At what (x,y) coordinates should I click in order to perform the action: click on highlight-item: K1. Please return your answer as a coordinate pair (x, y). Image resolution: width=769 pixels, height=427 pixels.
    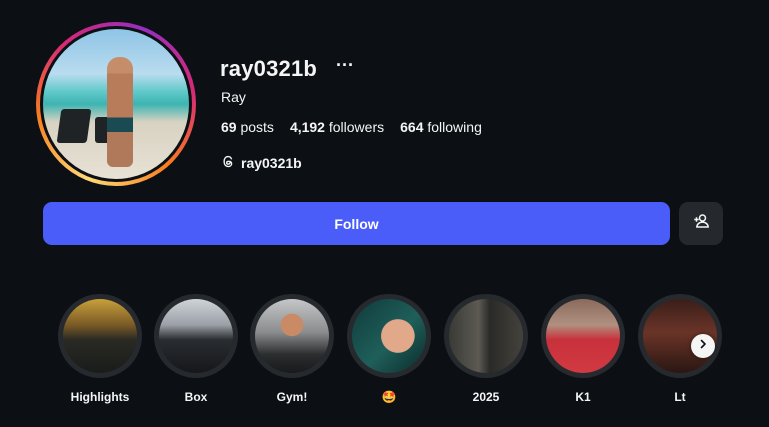
    Looking at the image, I should click on (583, 349).